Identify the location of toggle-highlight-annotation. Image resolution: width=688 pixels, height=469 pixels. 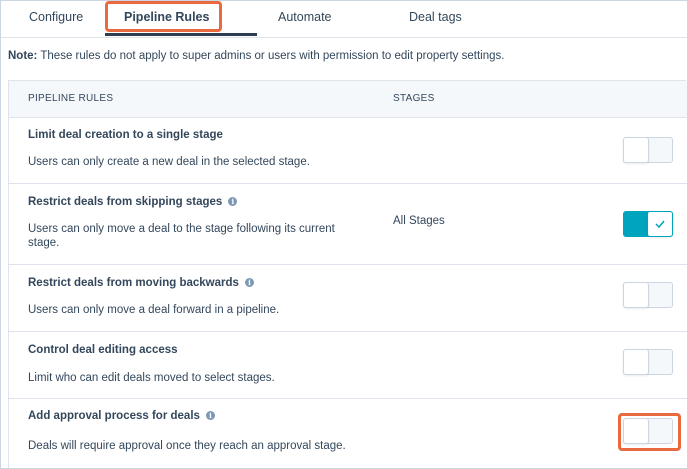
(649, 432).